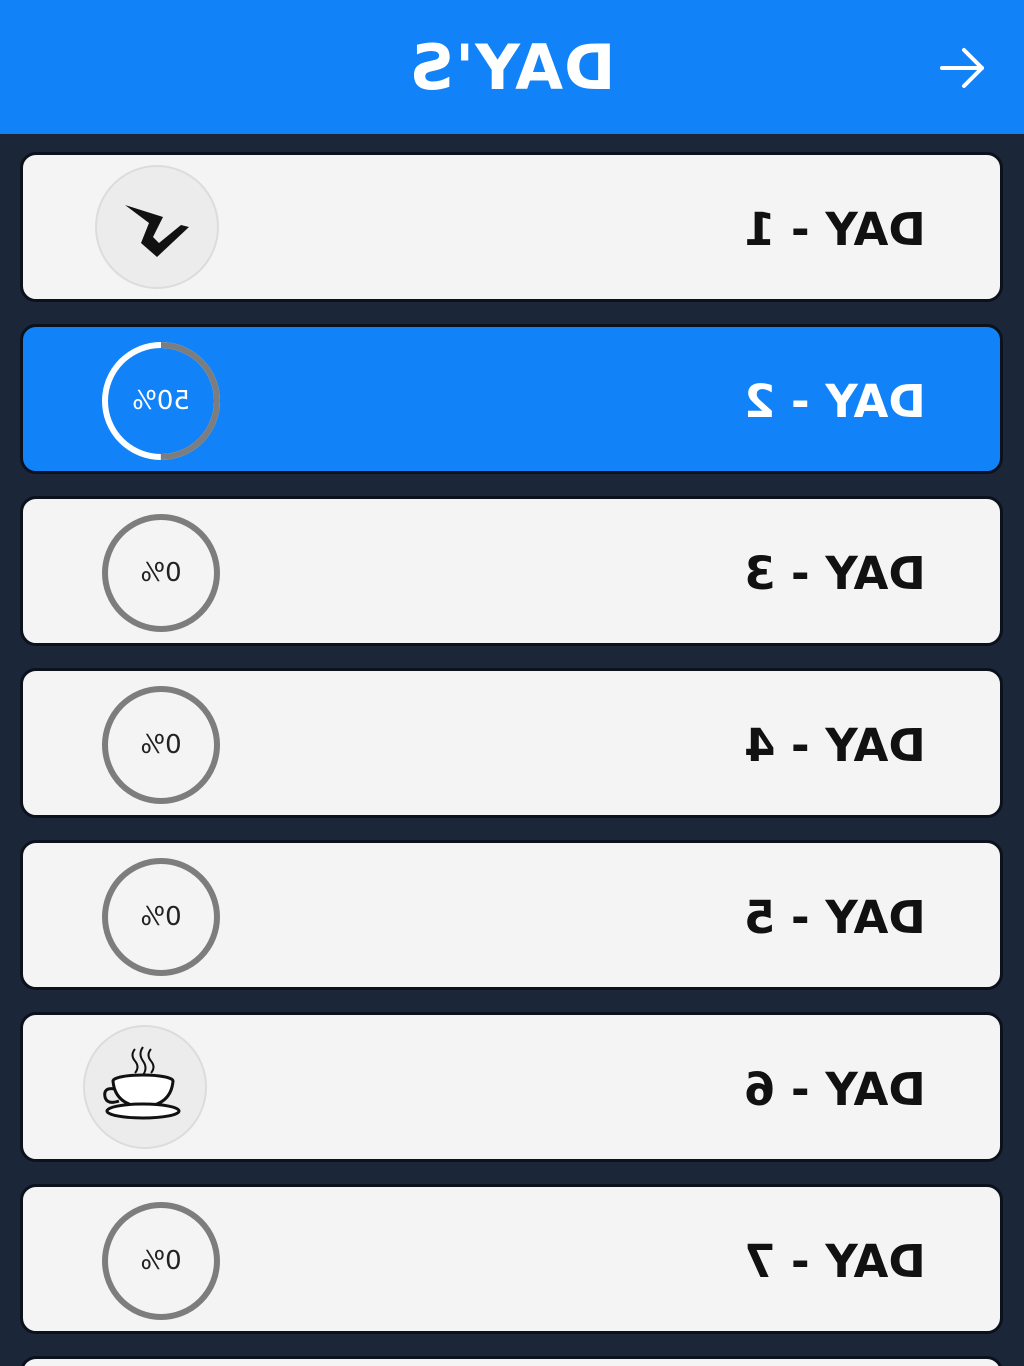 The width and height of the screenshot is (1024, 1366). I want to click on day-label: DAY - 4, so click(835, 745).